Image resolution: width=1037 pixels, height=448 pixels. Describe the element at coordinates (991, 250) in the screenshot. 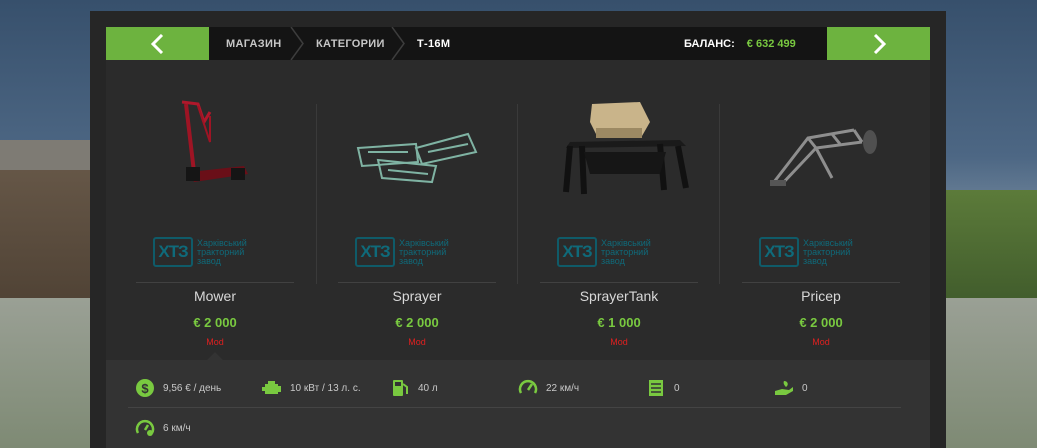

I see `background-trees` at that location.